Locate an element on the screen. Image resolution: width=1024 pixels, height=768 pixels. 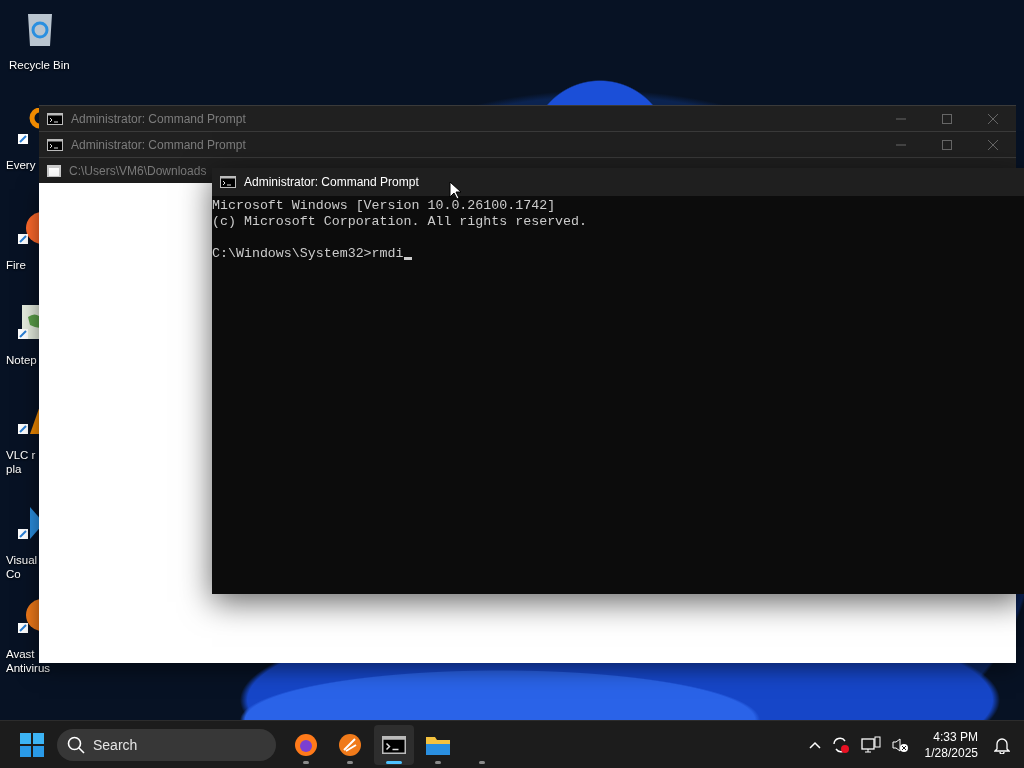
taskbar-app is located at coordinates (394, 745).